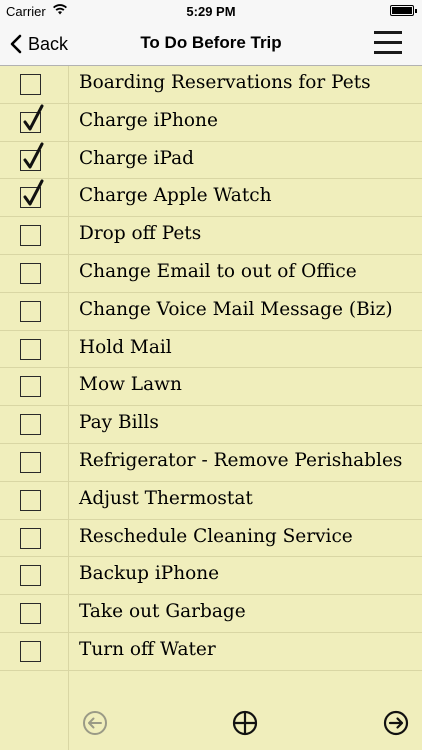  I want to click on list-item-label: Backup iPhone, so click(149, 574).